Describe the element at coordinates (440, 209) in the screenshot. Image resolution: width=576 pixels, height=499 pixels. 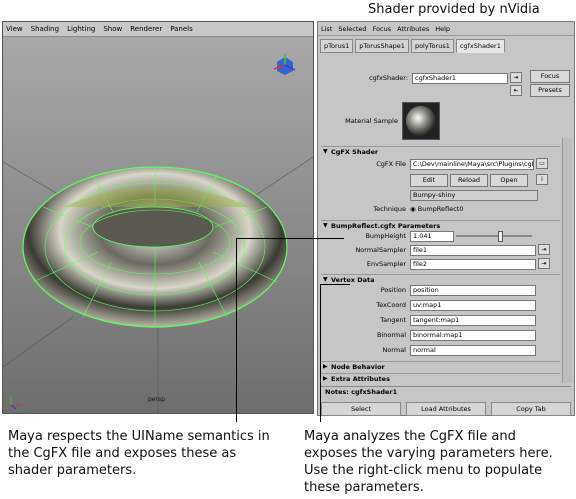
I see `technique-value: BumpReflect0` at that location.